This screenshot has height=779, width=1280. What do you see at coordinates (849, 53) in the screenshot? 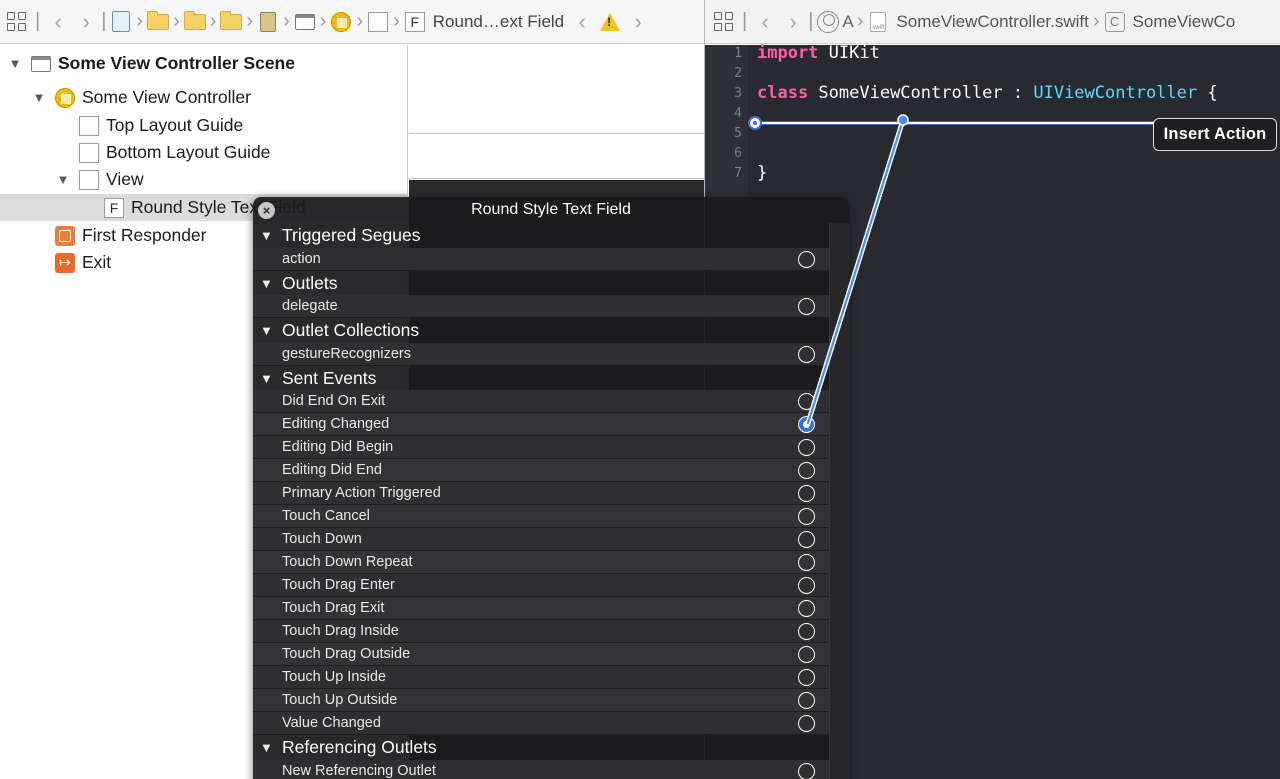
I see `code-text: UIKit` at bounding box center [849, 53].